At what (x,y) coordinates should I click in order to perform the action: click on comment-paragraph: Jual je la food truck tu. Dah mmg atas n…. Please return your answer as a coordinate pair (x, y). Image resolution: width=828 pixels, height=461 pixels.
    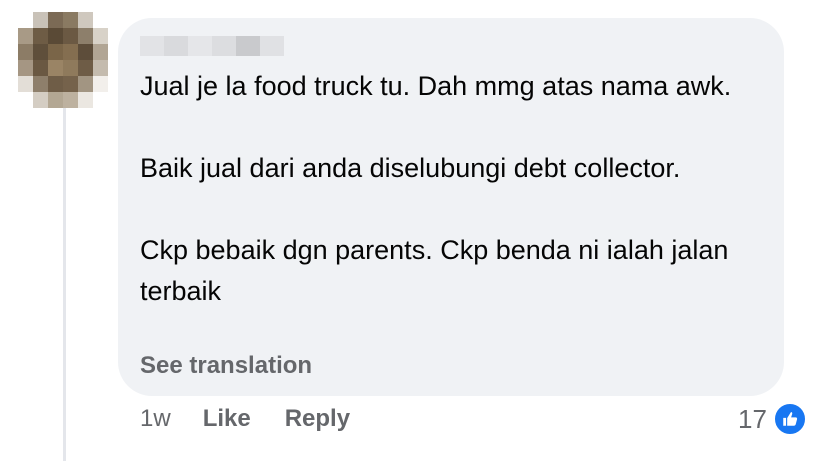
    Looking at the image, I should click on (436, 86).